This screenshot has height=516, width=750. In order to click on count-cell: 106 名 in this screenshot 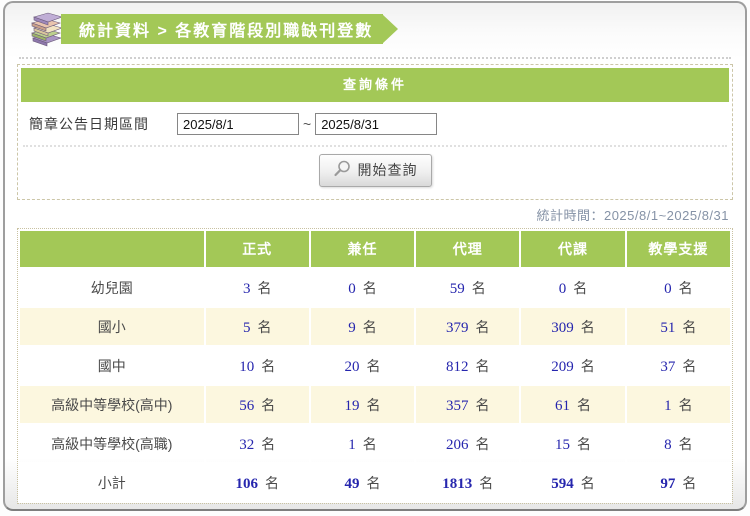, I will do `click(257, 482)`.